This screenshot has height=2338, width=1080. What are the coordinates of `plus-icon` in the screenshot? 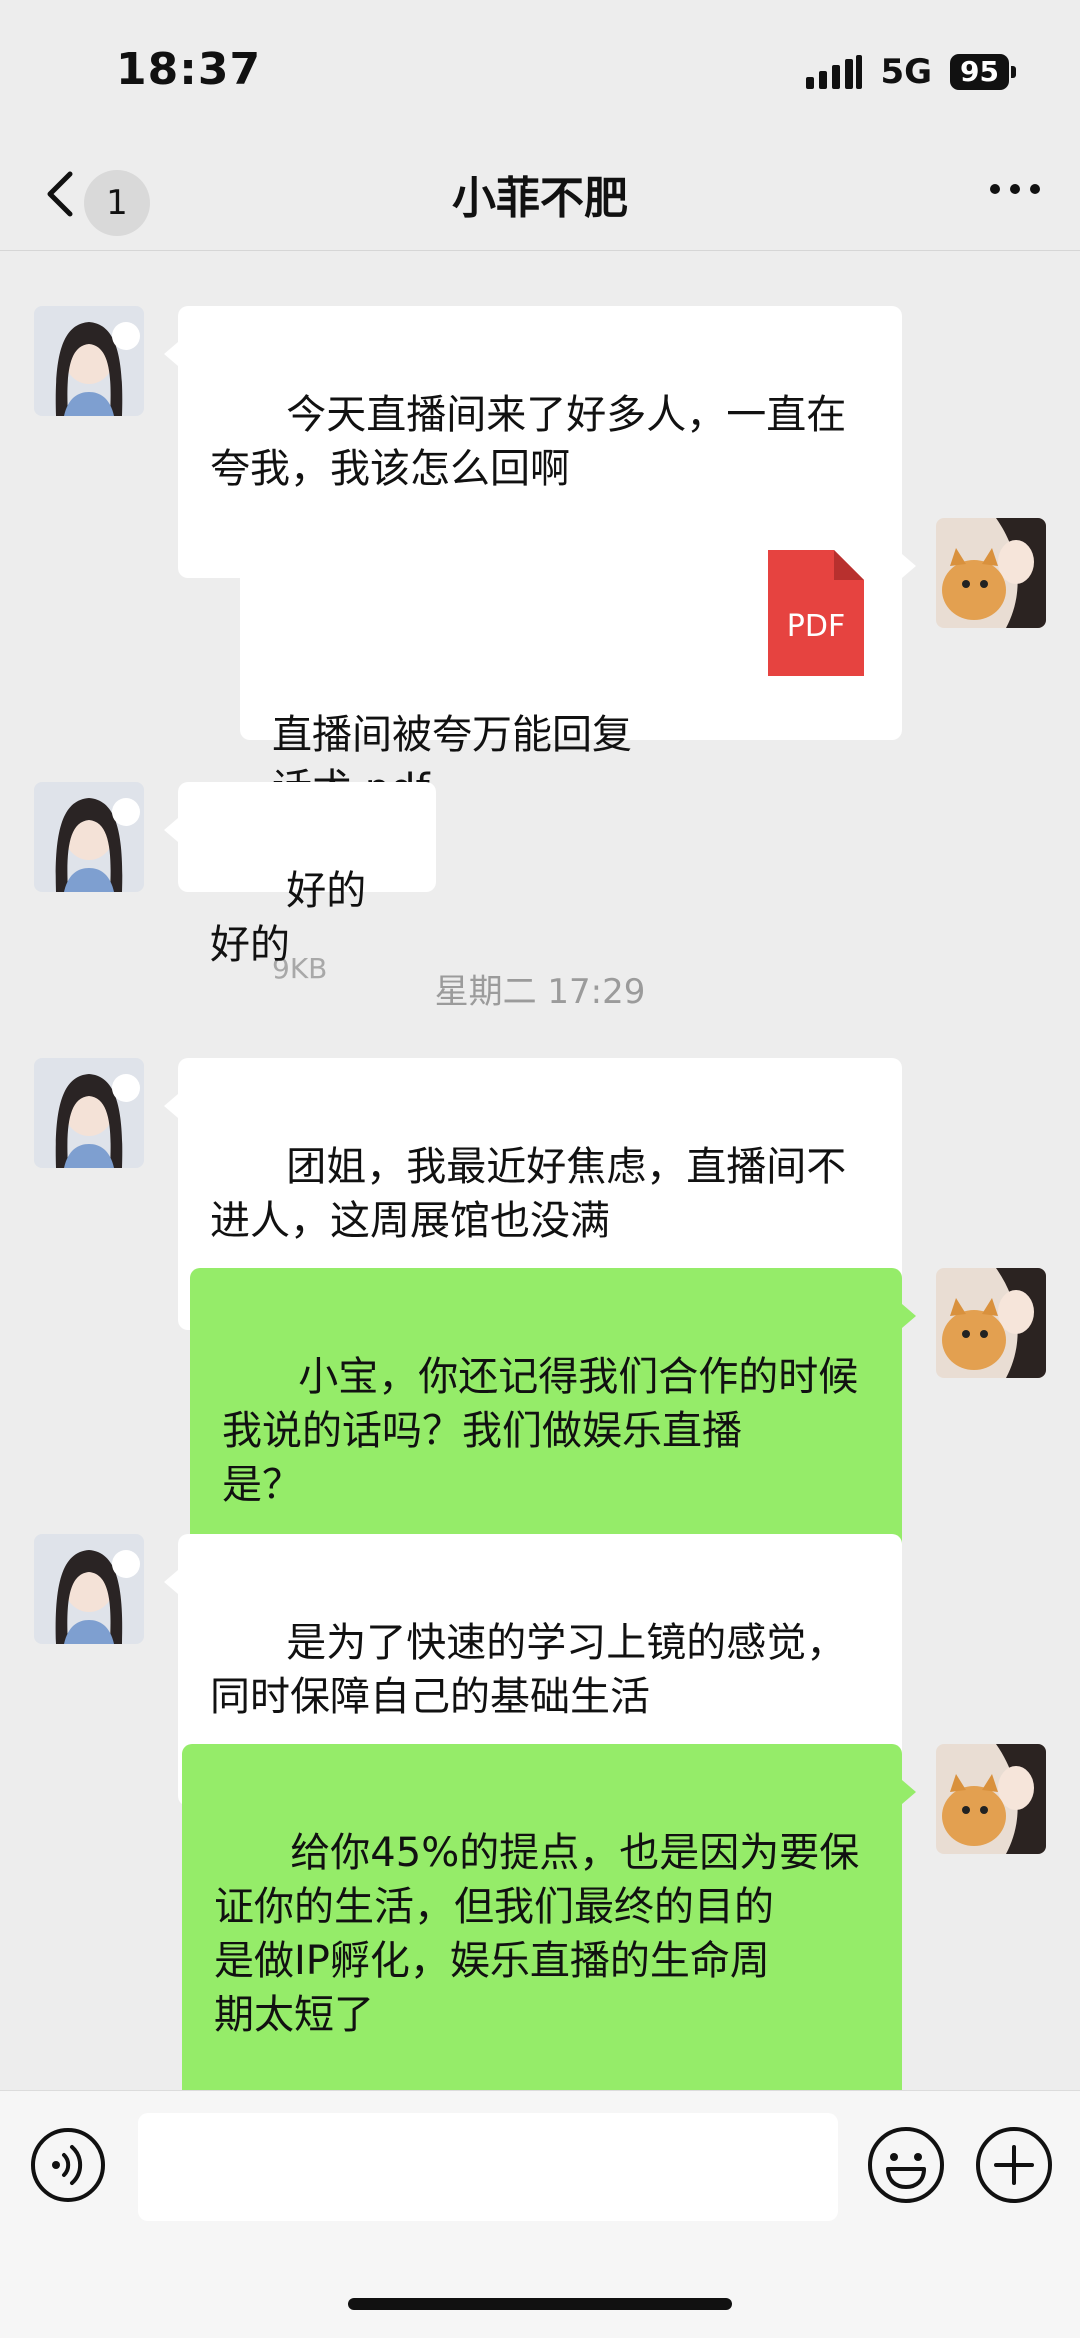 It's located at (1014, 2165).